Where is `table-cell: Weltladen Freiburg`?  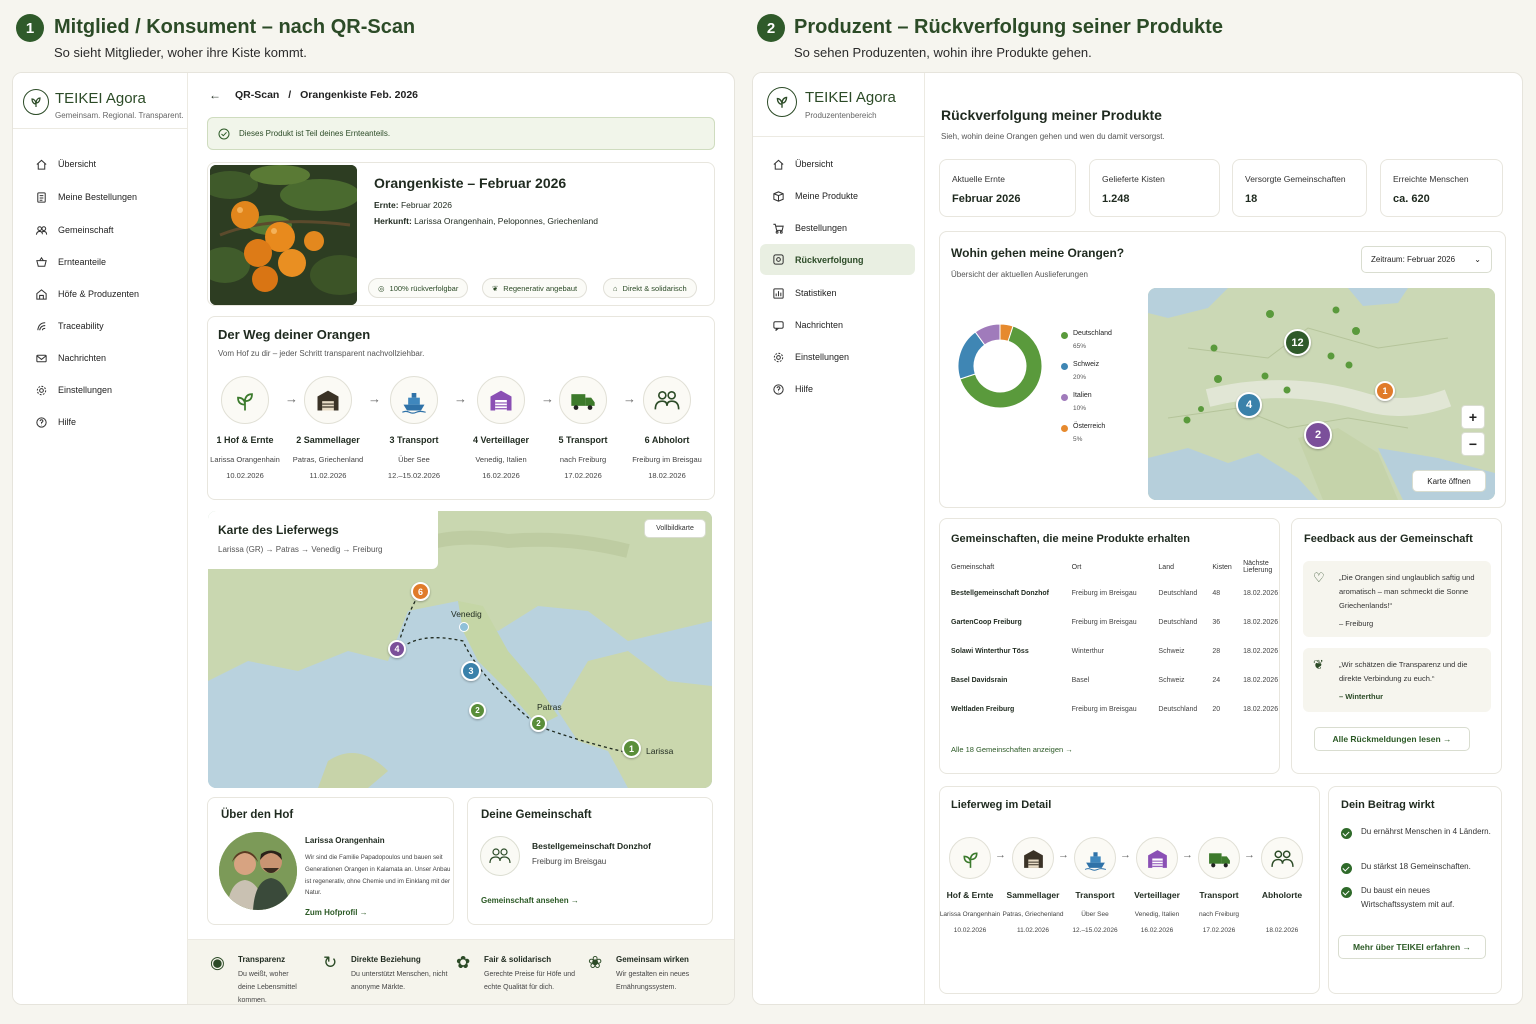
table-cell: Weltladen Freiburg is located at coordinates (983, 709).